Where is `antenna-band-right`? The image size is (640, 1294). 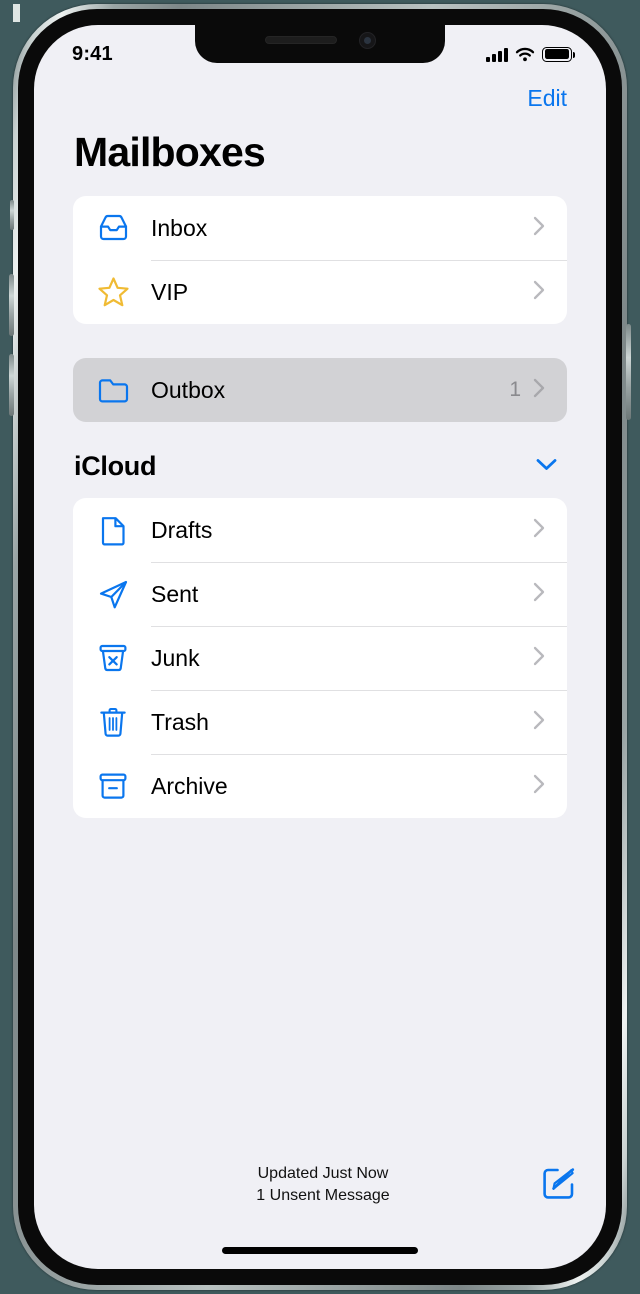 antenna-band-right is located at coordinates (16, 17).